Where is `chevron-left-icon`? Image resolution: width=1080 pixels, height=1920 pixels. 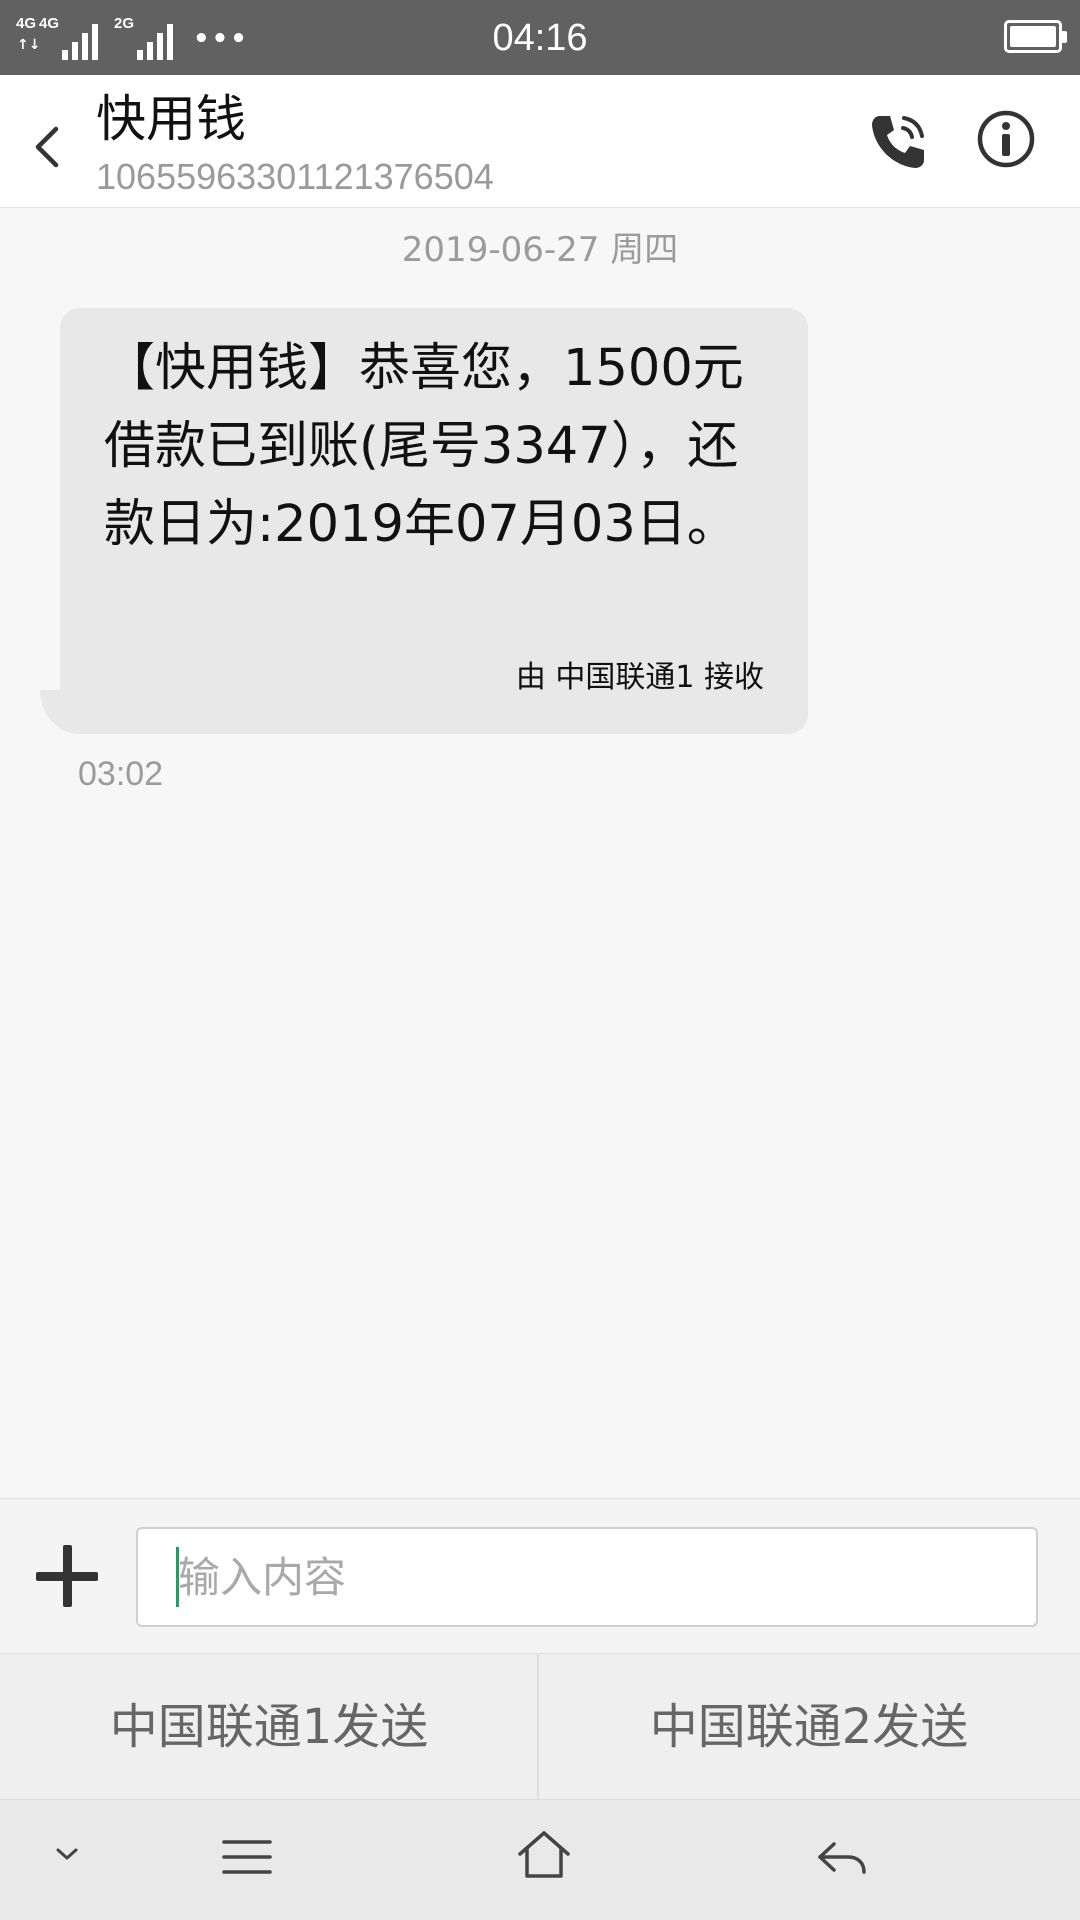
chevron-left-icon is located at coordinates (47, 147).